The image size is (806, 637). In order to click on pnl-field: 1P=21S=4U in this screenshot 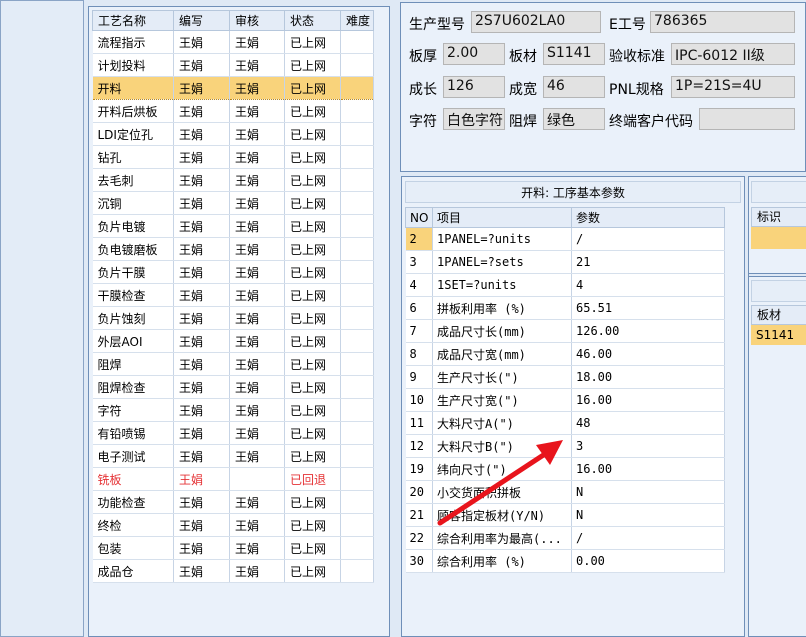, I will do `click(733, 87)`.